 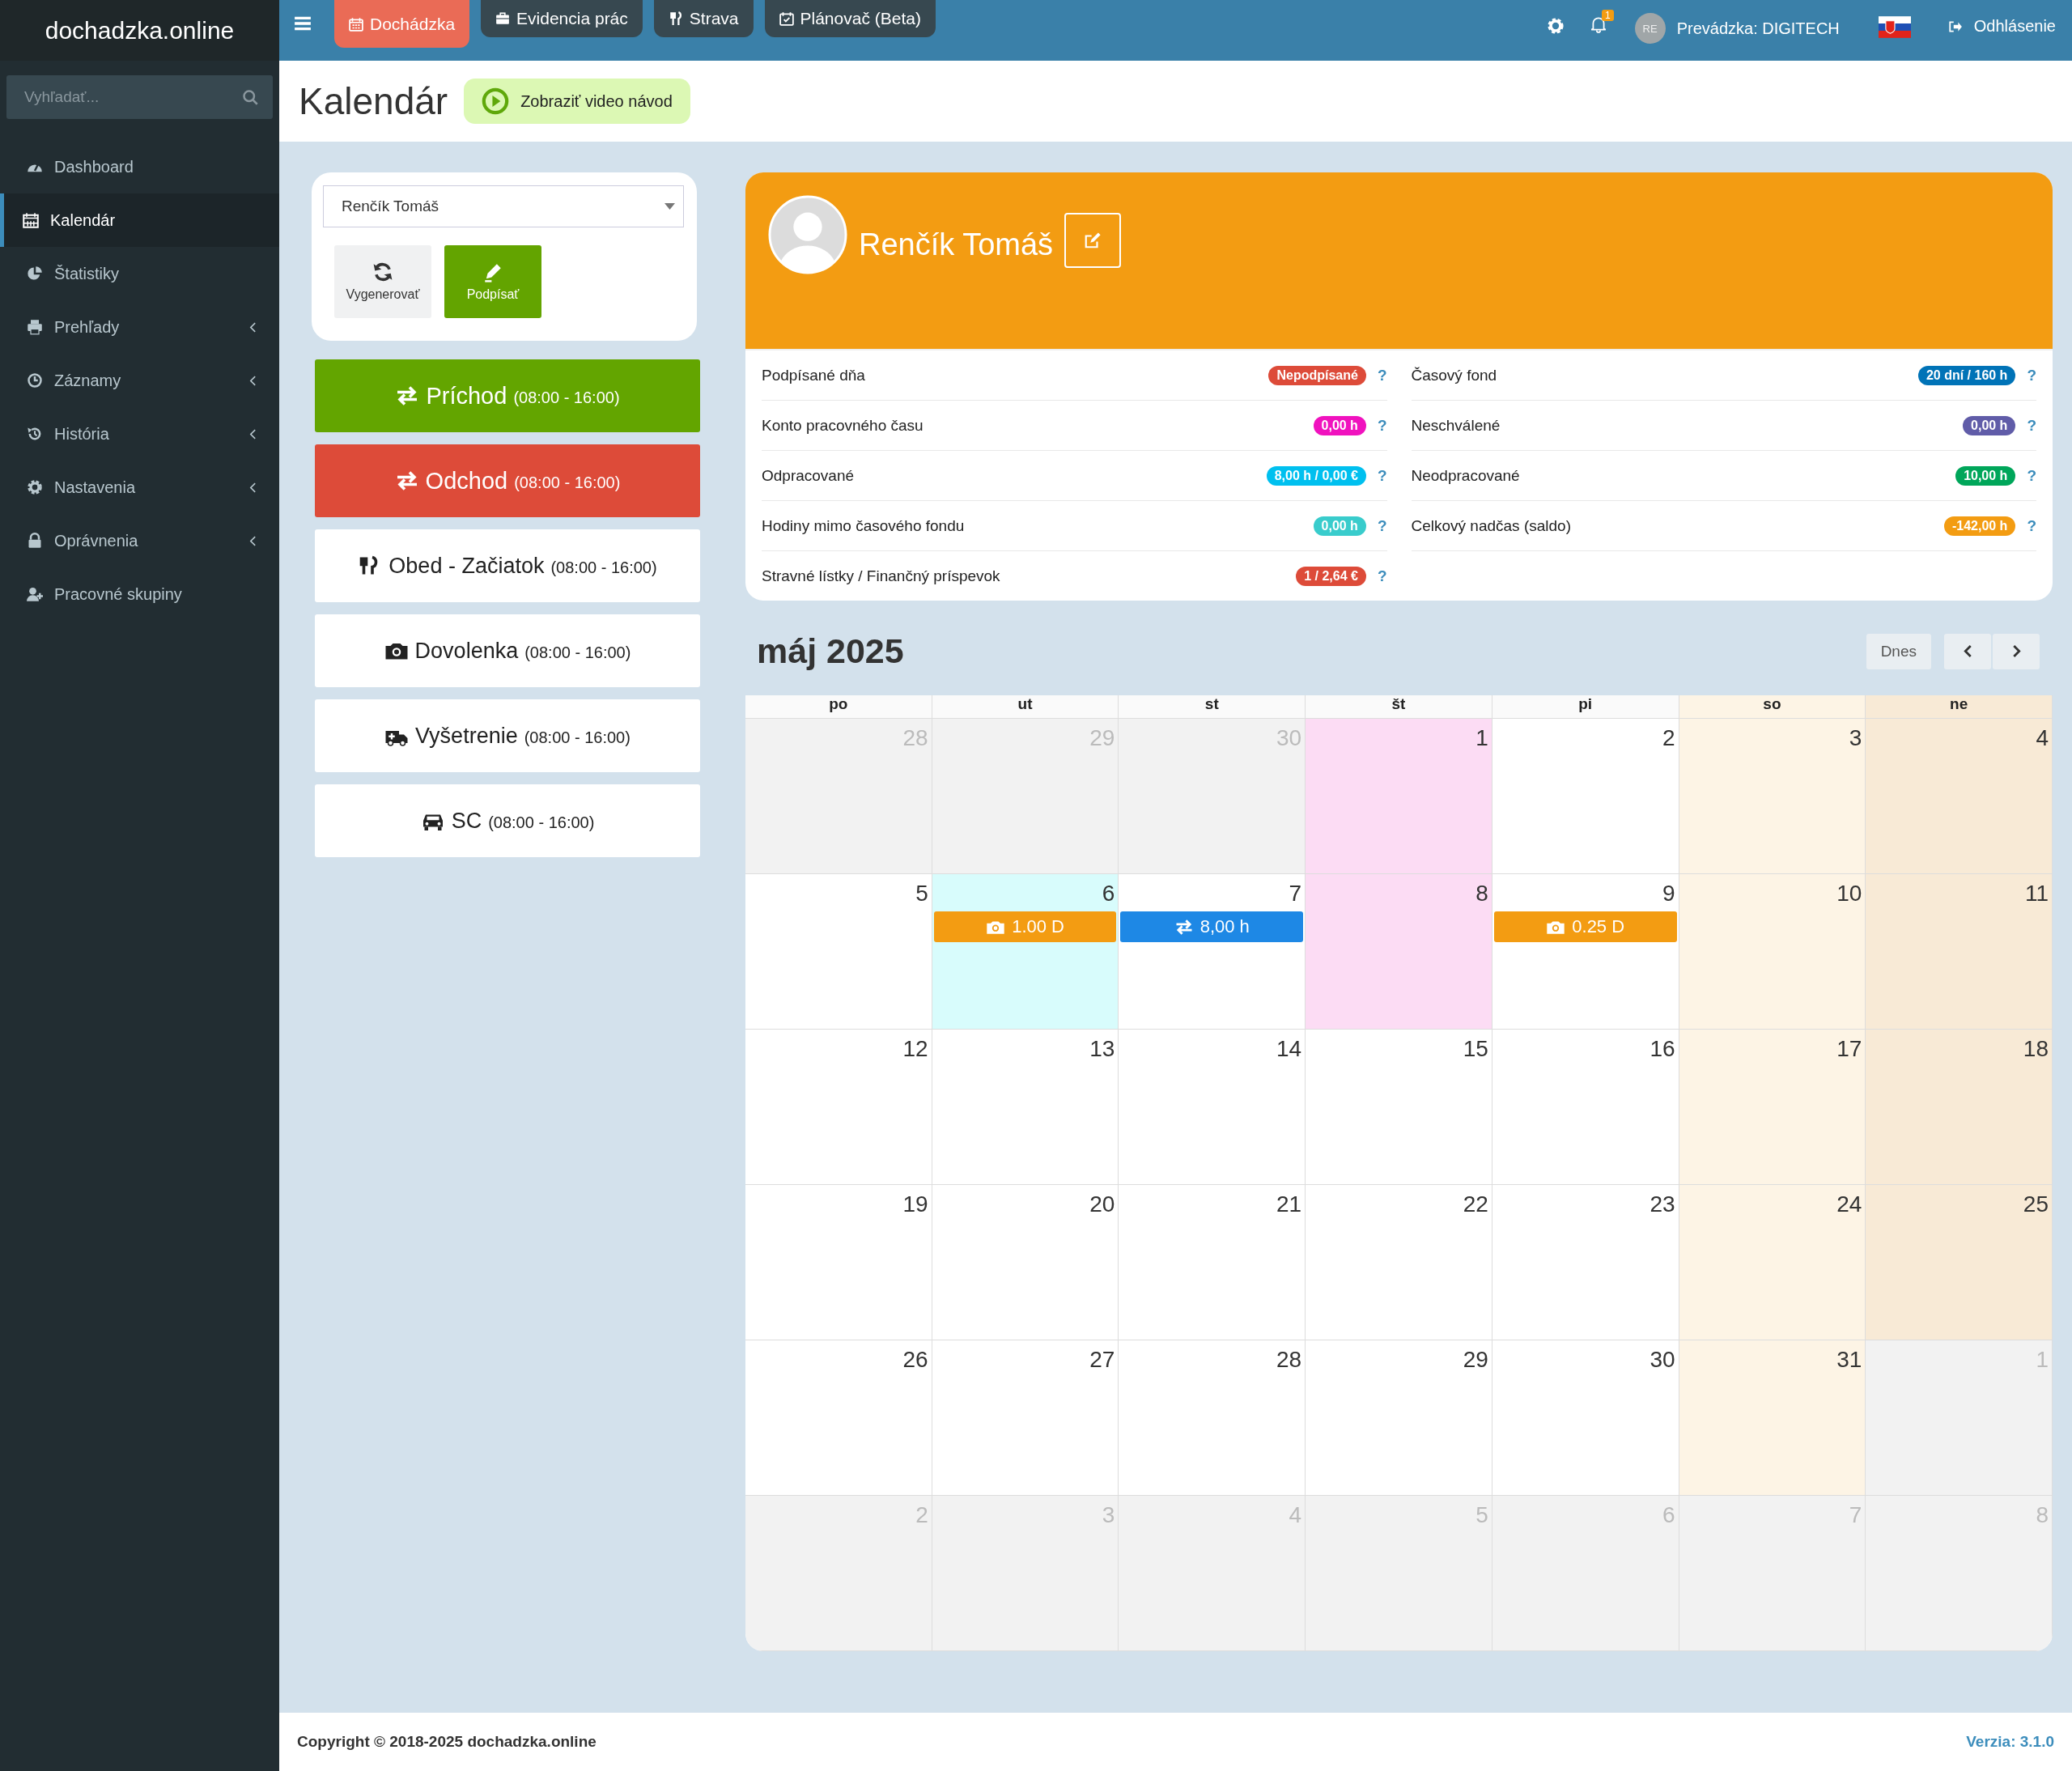 What do you see at coordinates (1967, 651) in the screenshot?
I see `previous-month-button` at bounding box center [1967, 651].